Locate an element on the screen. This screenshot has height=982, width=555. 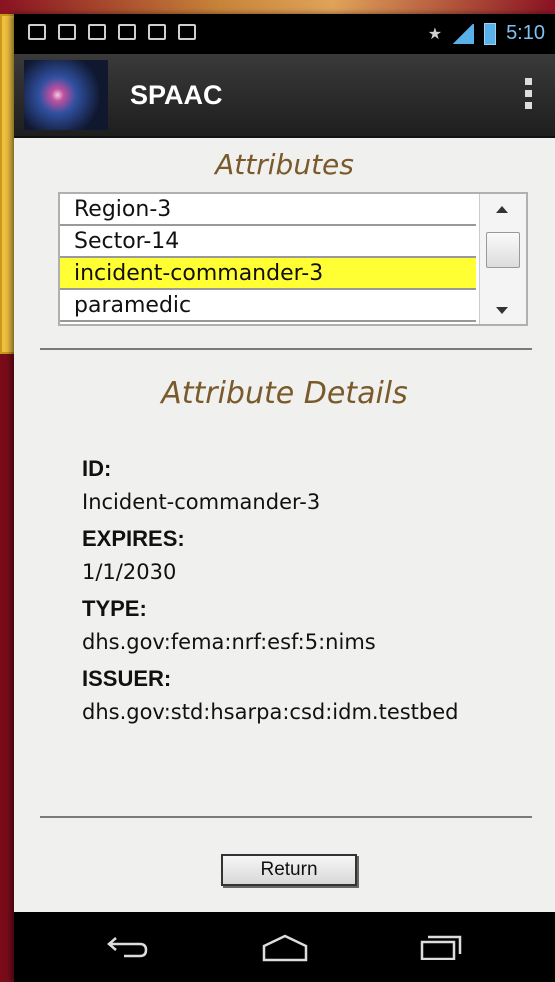
expires-value: 1/1/2030 is located at coordinates (129, 572).